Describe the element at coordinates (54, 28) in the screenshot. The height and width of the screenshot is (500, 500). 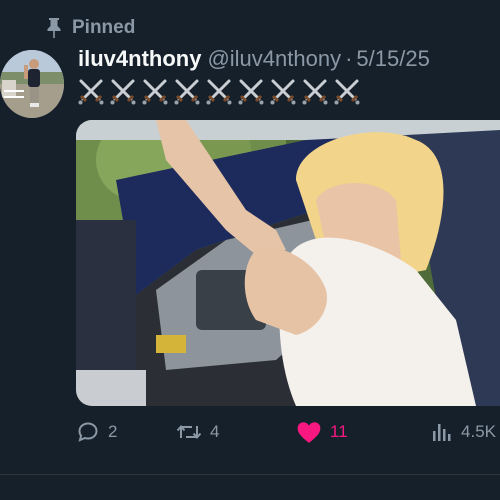
I see `pin-icon` at that location.